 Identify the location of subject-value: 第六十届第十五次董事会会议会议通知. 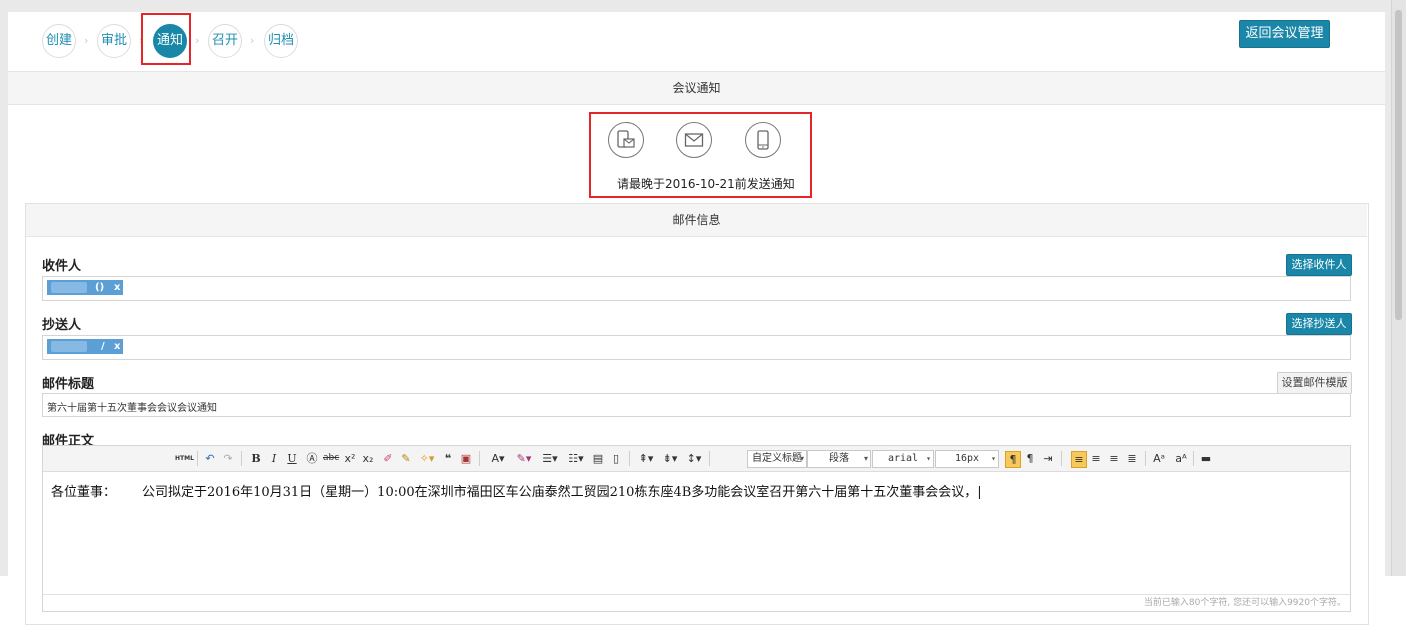
(132, 408).